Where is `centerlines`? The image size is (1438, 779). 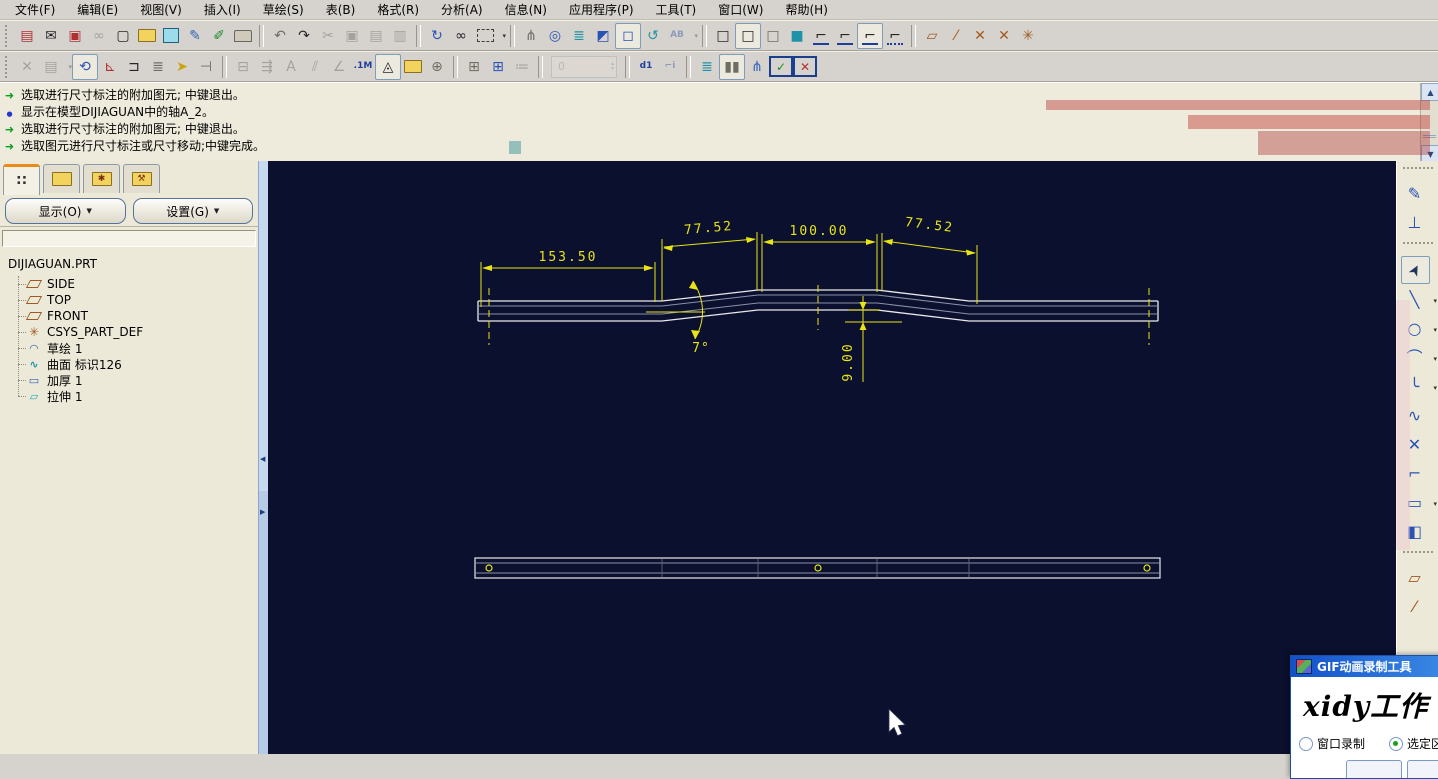 centerlines is located at coordinates (819, 315).